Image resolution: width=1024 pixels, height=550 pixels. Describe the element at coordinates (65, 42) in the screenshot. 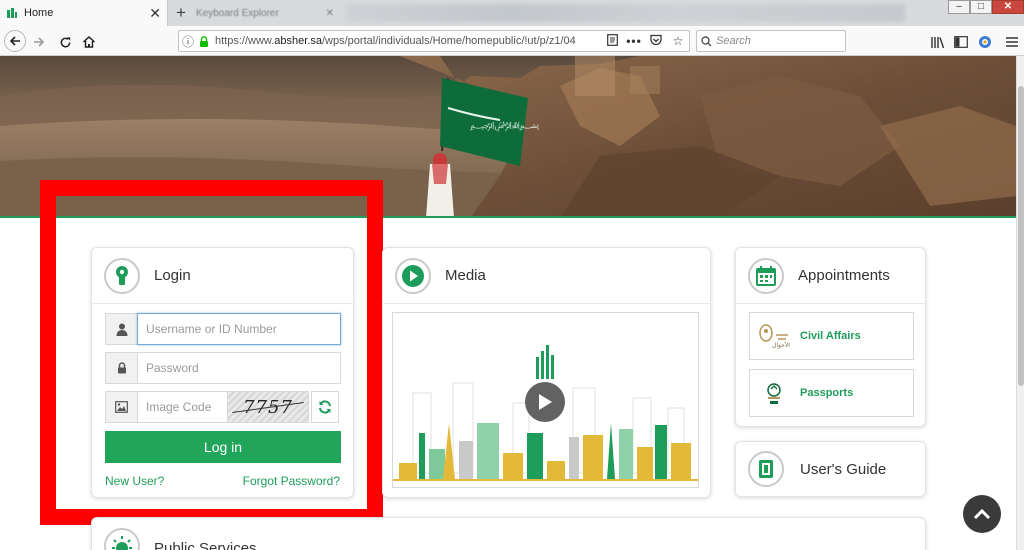

I see `reload-icon` at that location.